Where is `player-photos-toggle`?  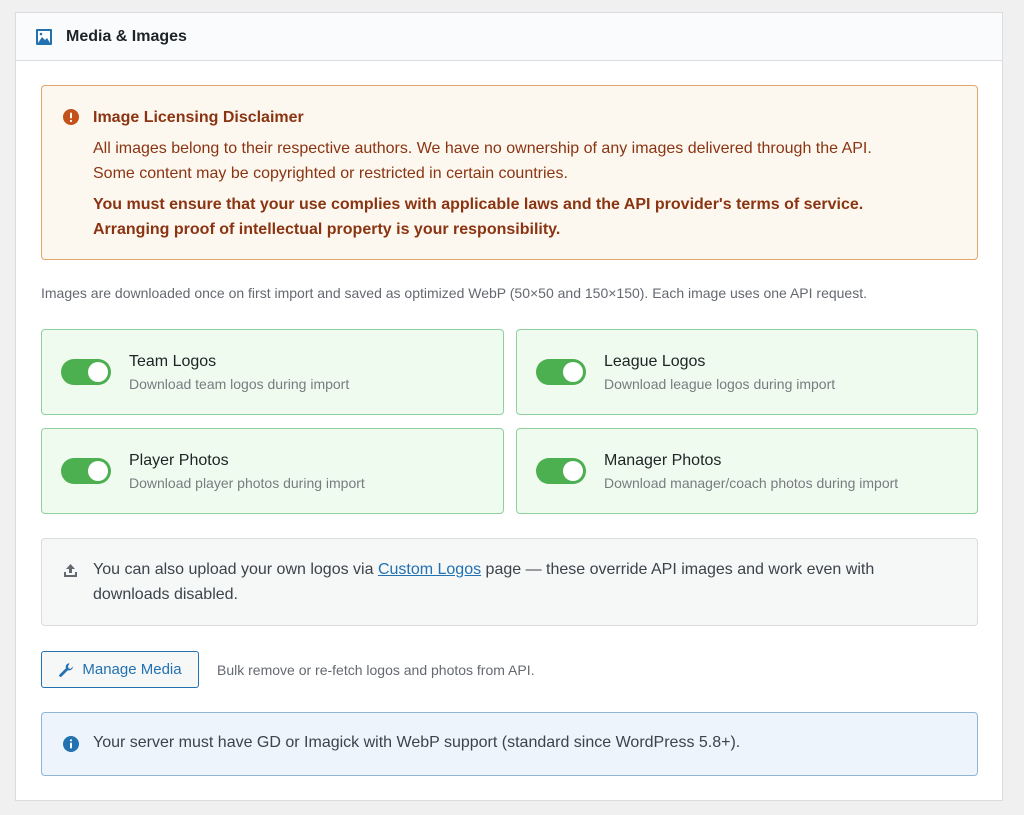
player-photos-toggle is located at coordinates (86, 471).